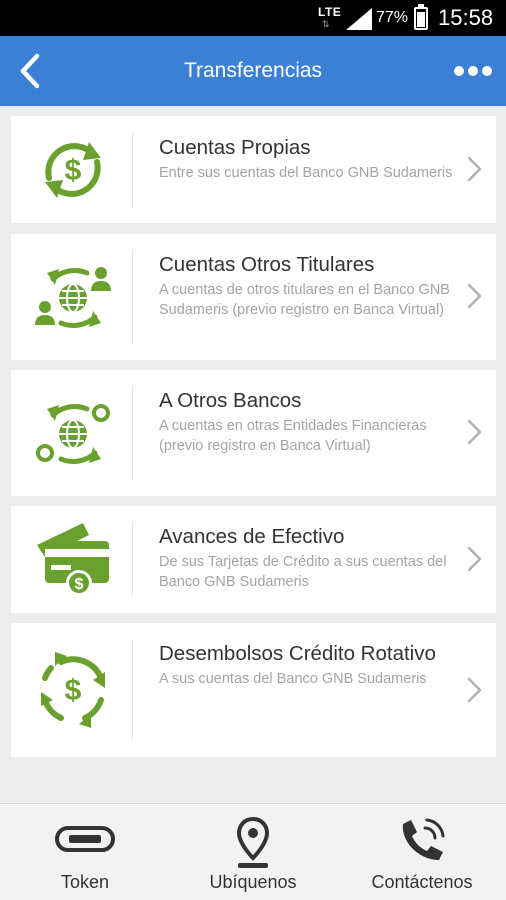 This screenshot has height=900, width=506. What do you see at coordinates (253, 18) in the screenshot?
I see `status-bar: LTE ⇅ 77% 15:58` at bounding box center [253, 18].